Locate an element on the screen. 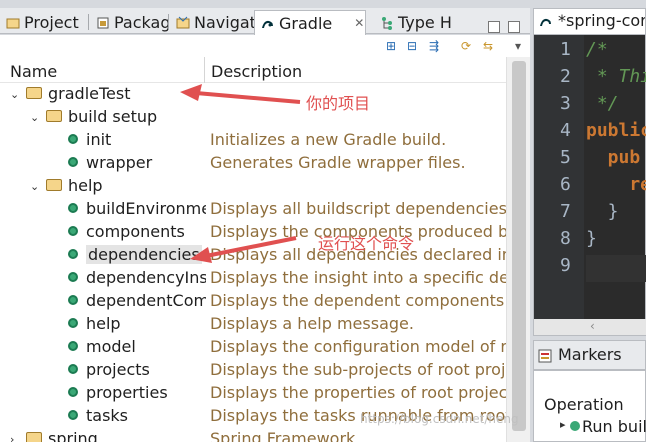 This screenshot has width=646, height=442. line-number: 2 is located at coordinates (565, 76).